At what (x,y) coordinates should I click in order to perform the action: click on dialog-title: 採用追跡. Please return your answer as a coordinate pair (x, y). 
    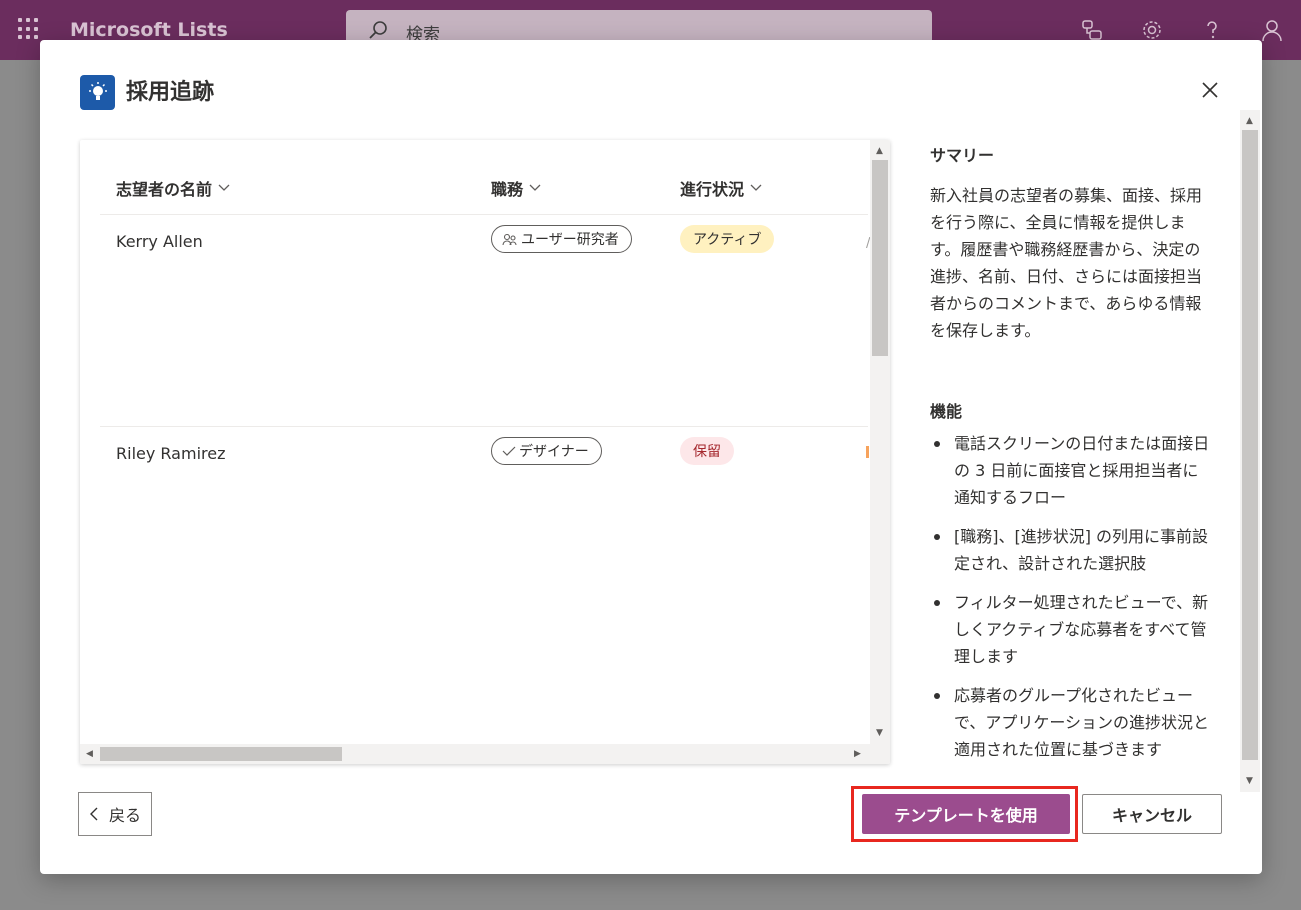
    Looking at the image, I should click on (170, 92).